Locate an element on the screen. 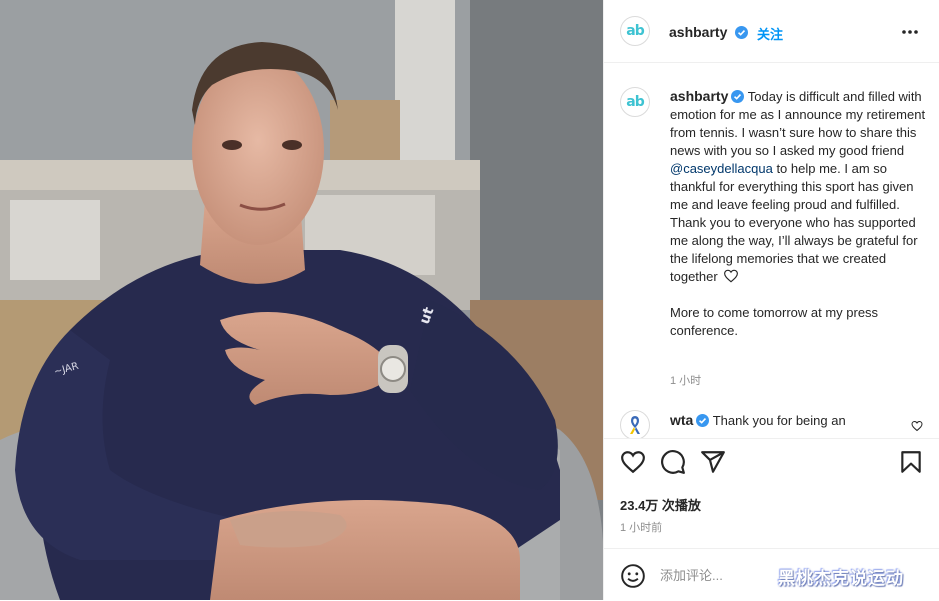  more-options-icon is located at coordinates (910, 32).